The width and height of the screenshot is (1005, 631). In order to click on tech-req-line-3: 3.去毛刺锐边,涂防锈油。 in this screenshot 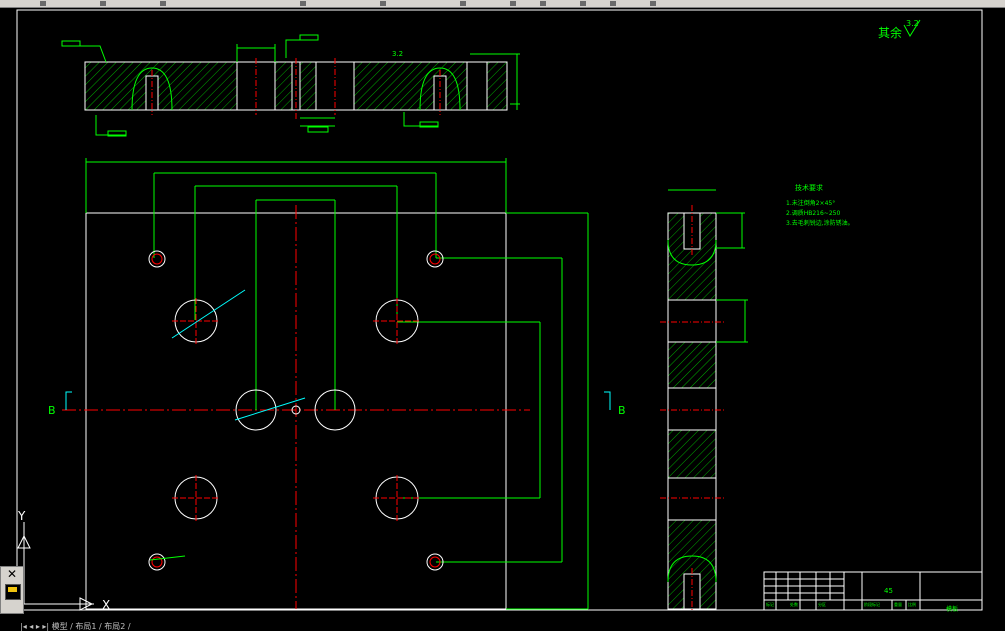, I will do `click(820, 223)`.